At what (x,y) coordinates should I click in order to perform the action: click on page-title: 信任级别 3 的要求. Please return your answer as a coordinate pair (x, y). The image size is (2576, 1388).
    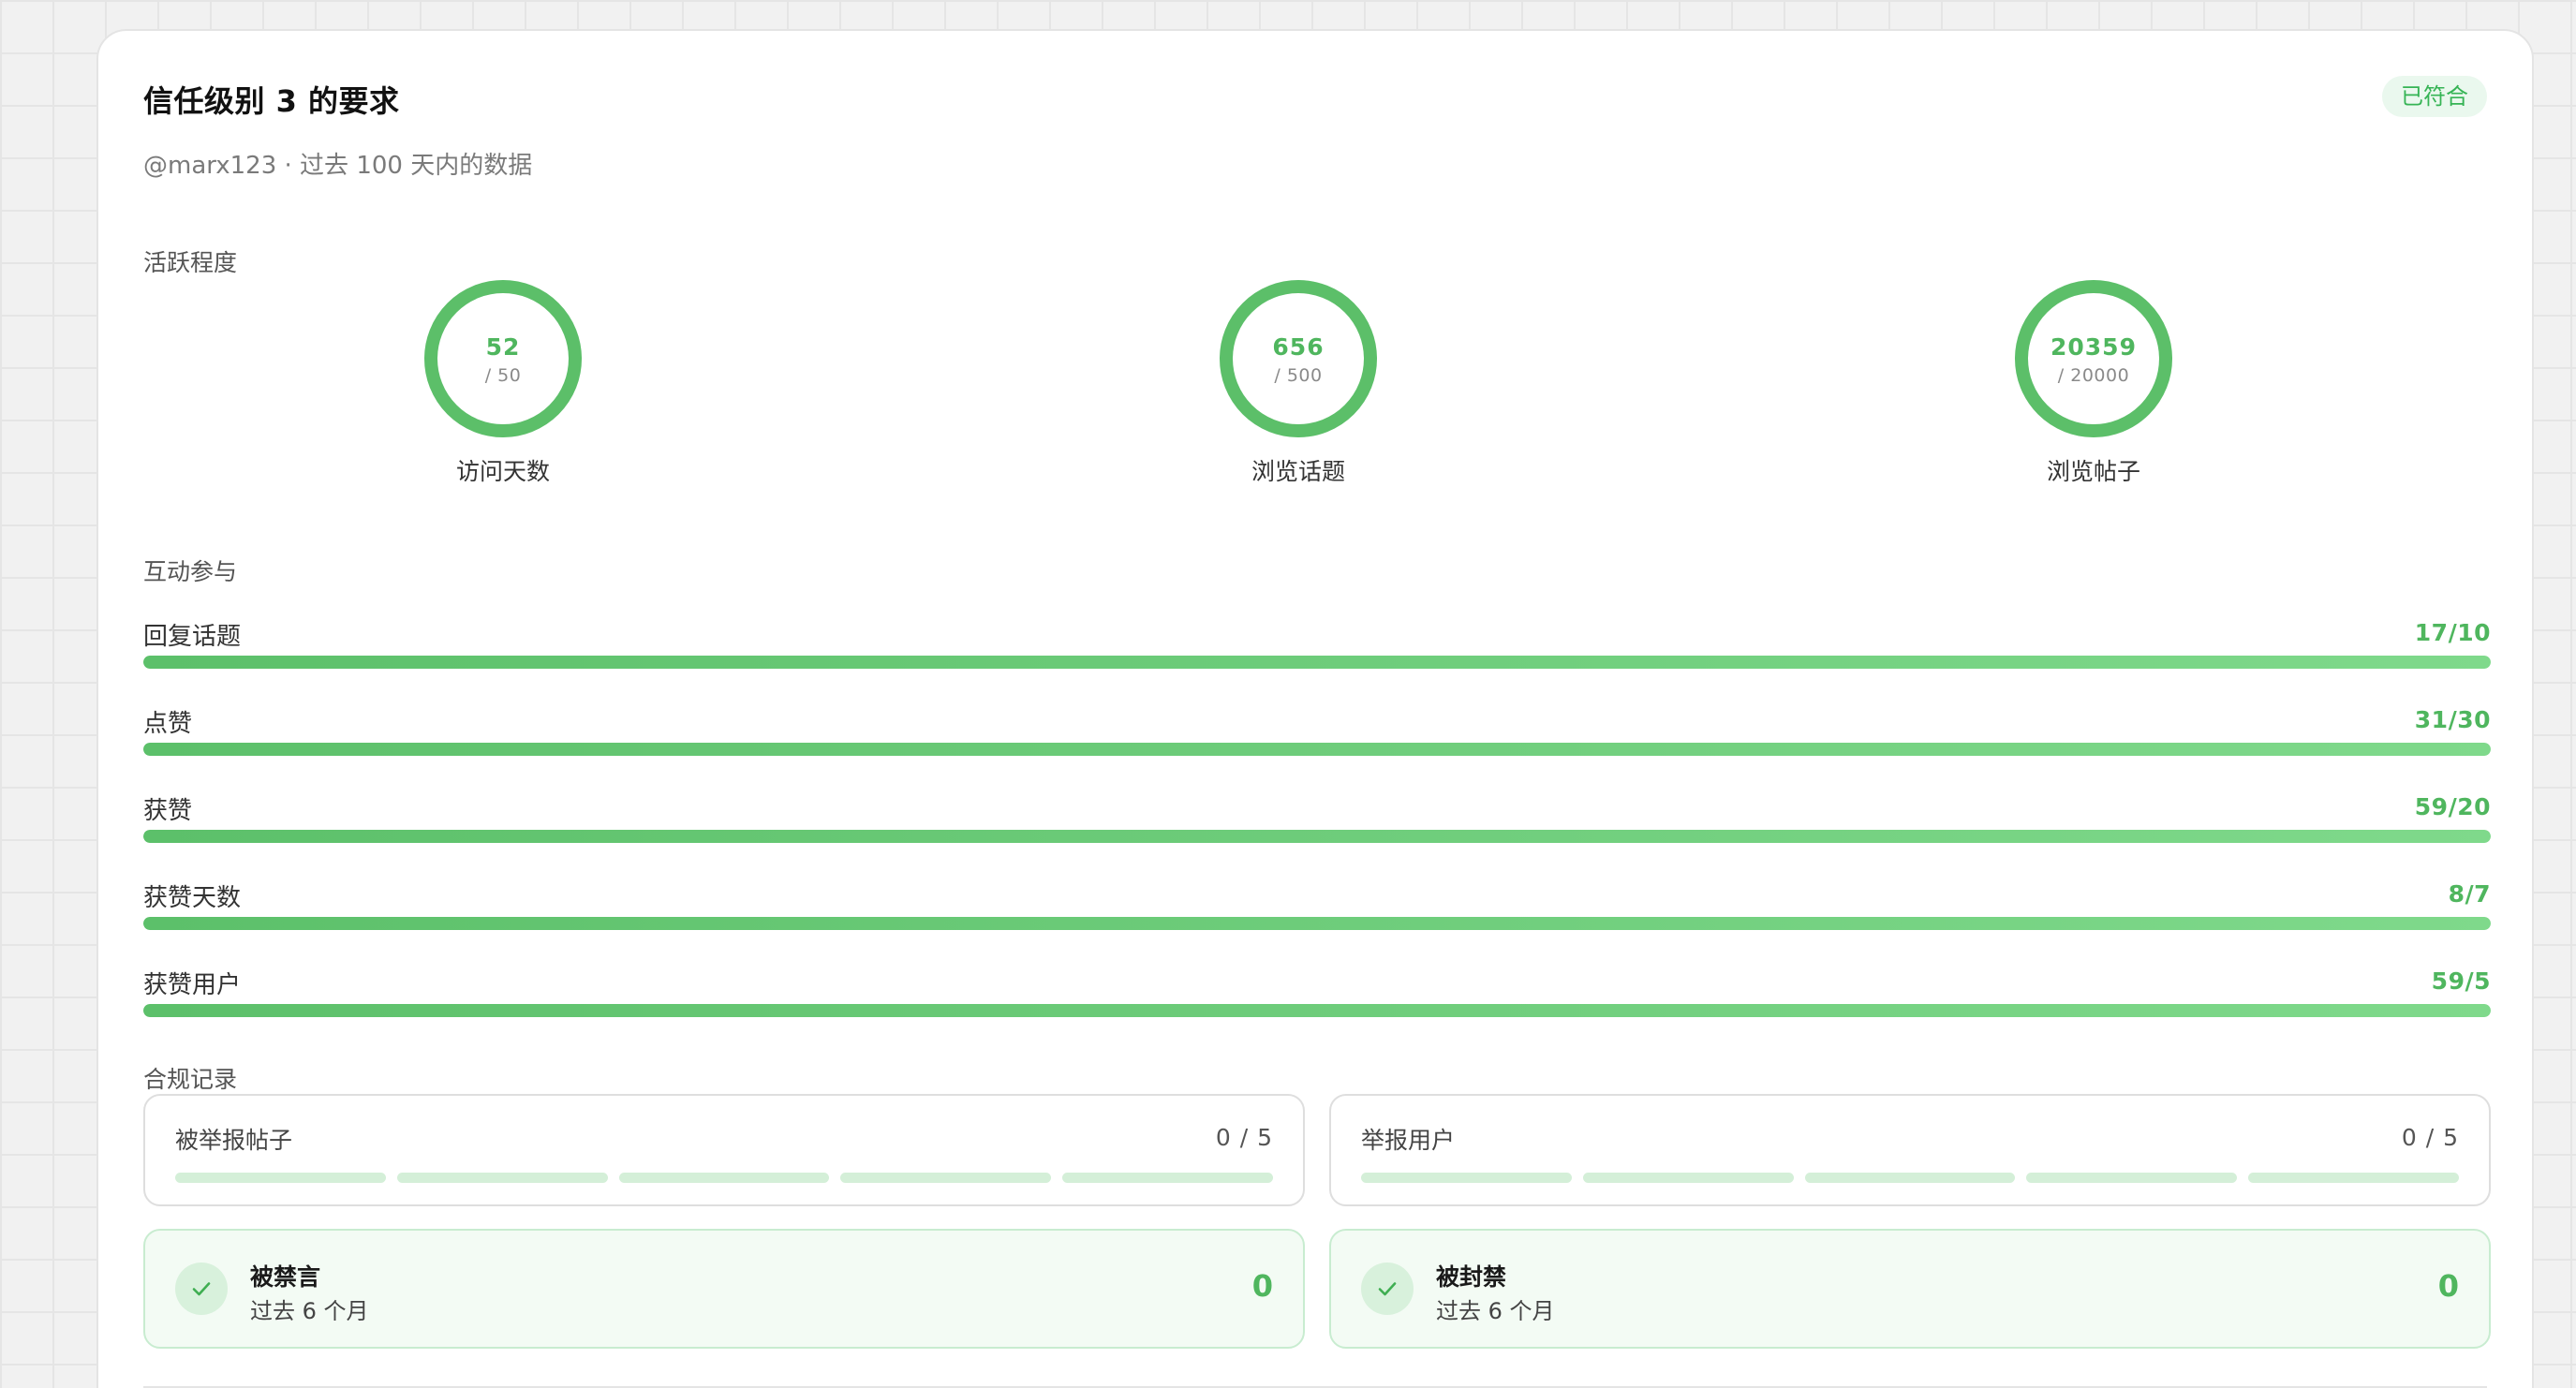
    Looking at the image, I should click on (271, 101).